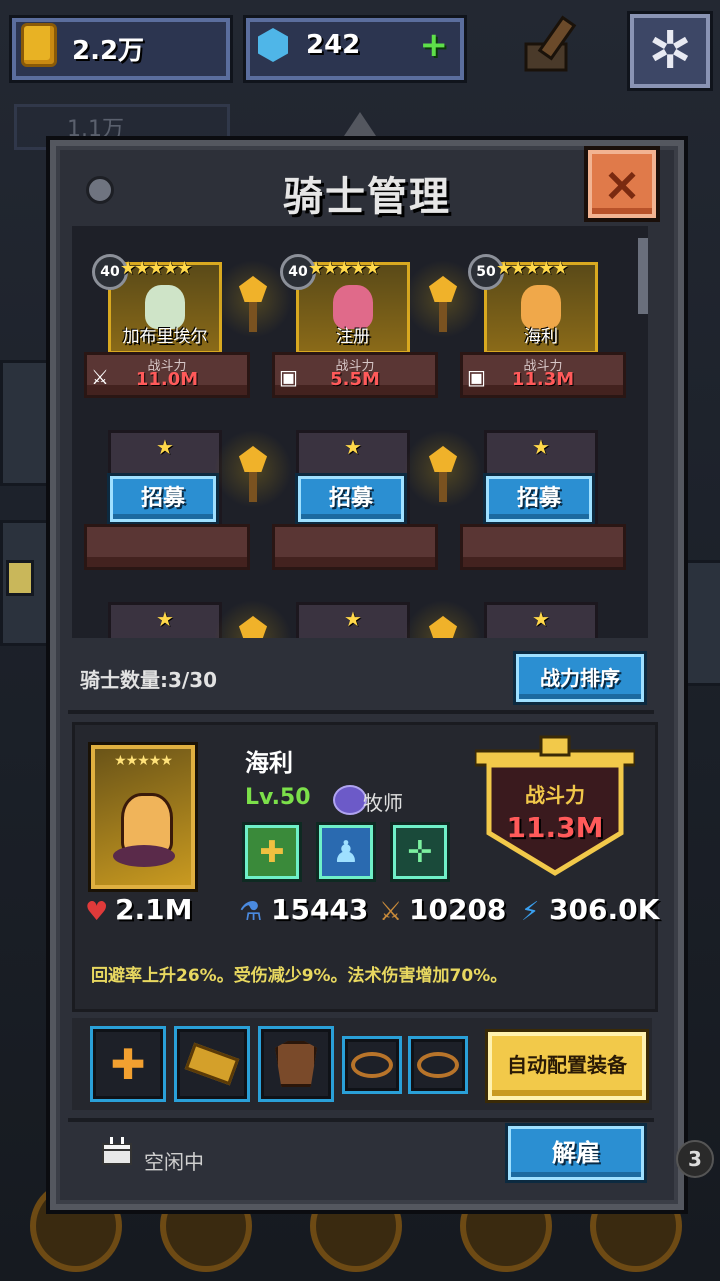 The image size is (720, 1281). Describe the element at coordinates (458, 909) in the screenshot. I see `attack-value: 10208` at that location.